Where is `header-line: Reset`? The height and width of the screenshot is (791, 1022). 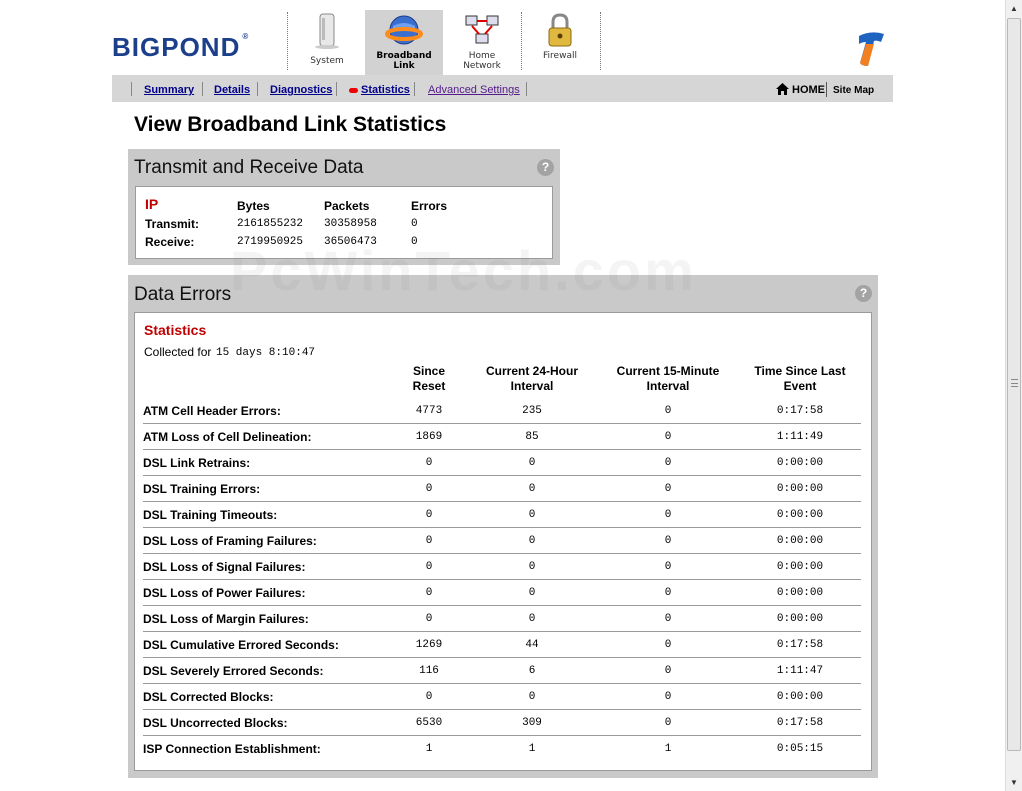 header-line: Reset is located at coordinates (429, 386).